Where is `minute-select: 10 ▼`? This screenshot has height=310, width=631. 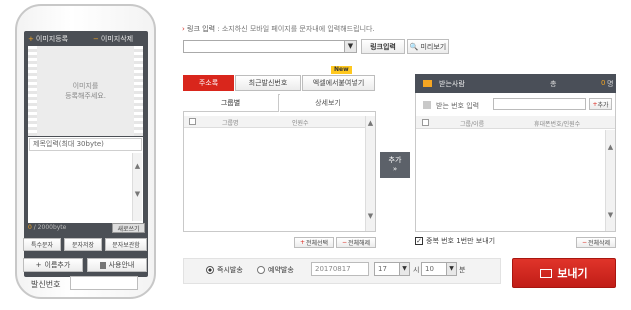 minute-select: 10 ▼ is located at coordinates (439, 269).